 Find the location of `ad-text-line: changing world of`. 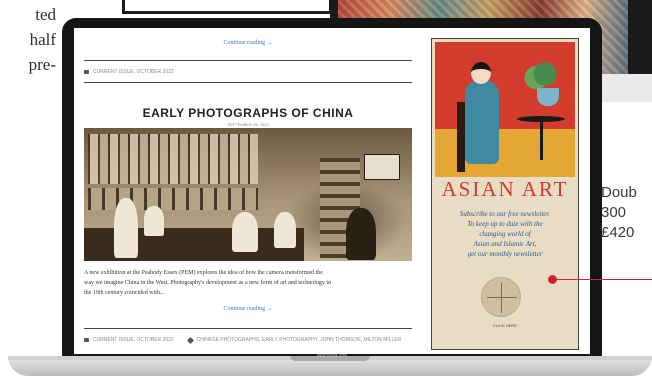

ad-text-line: changing world of is located at coordinates (505, 234).